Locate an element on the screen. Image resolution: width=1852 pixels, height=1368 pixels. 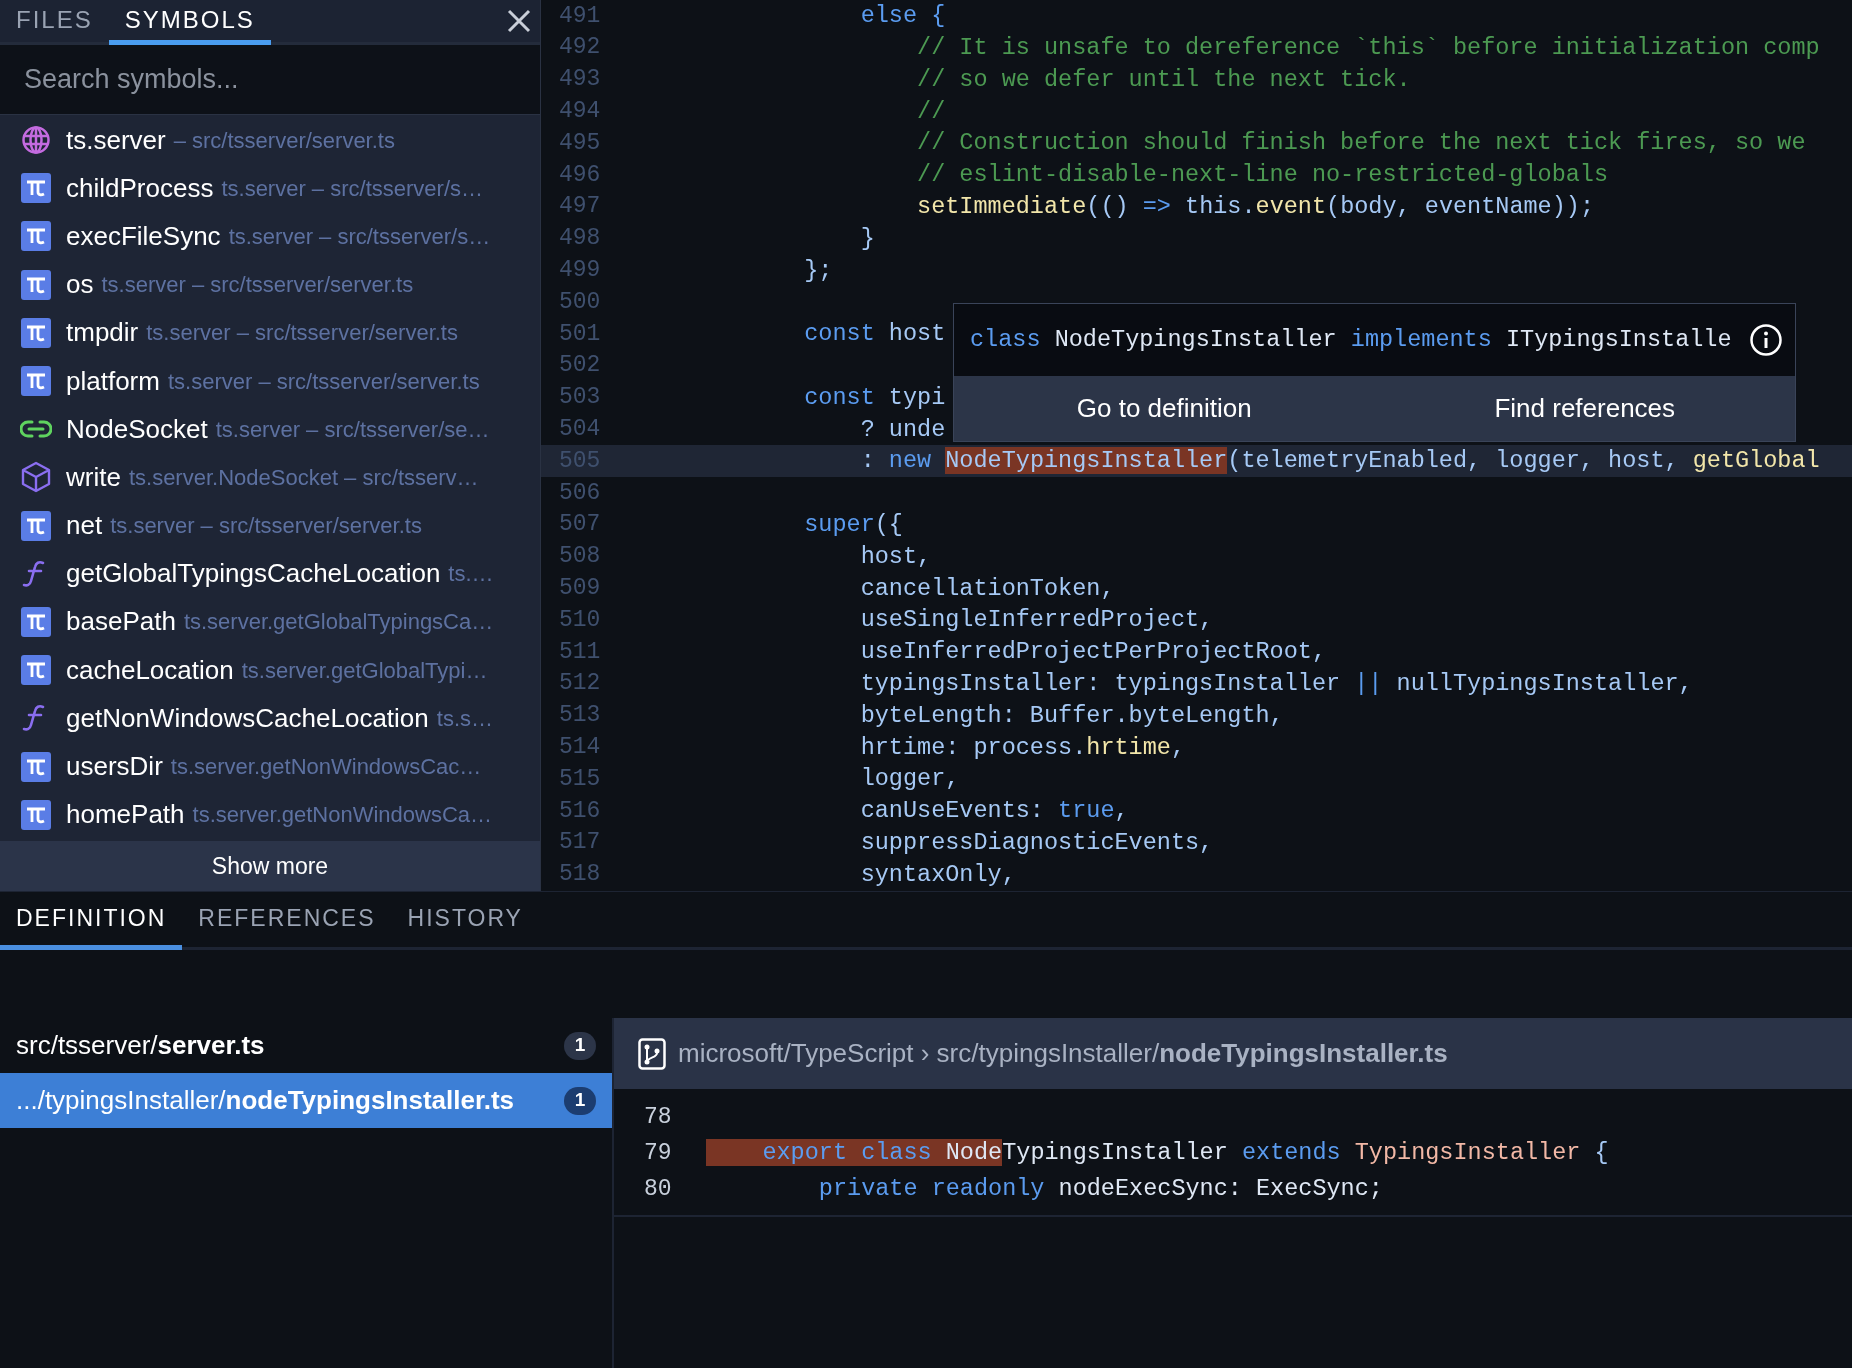
symbol-item: ts.server – src/tsserver/server.ts is located at coordinates (270, 140).